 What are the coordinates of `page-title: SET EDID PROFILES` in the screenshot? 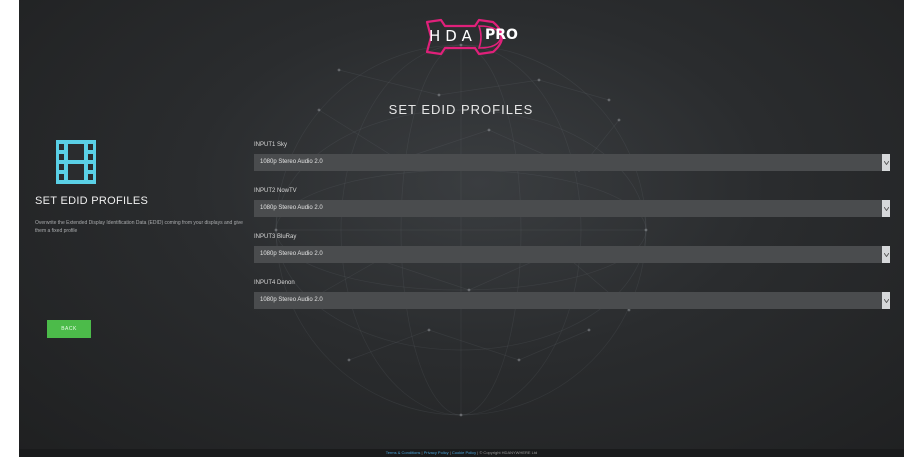 It's located at (461, 109).